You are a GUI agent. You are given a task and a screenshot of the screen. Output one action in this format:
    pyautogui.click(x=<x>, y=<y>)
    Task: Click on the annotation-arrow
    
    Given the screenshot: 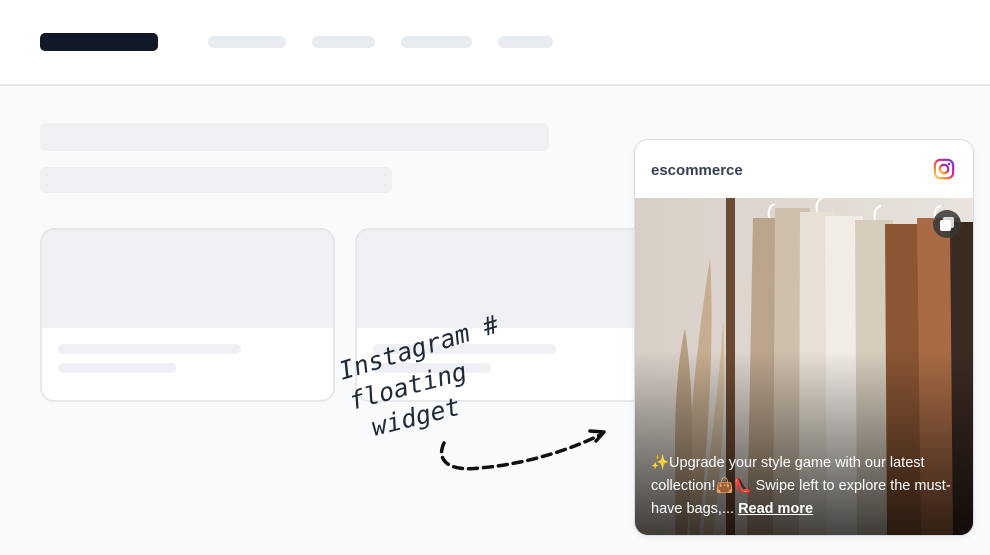 What is the action you would take?
    pyautogui.click(x=521, y=451)
    